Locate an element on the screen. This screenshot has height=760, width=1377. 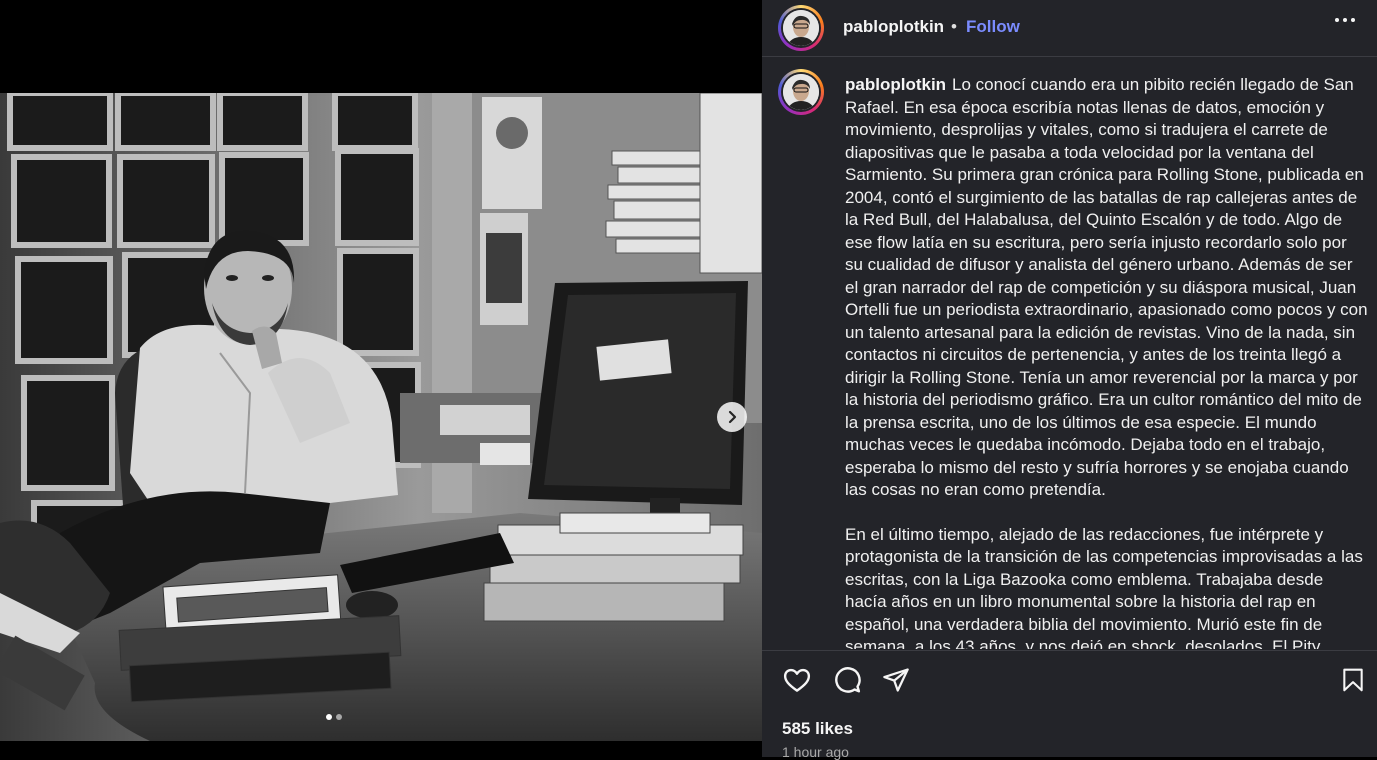
carousel-dot is located at coordinates (339, 717).